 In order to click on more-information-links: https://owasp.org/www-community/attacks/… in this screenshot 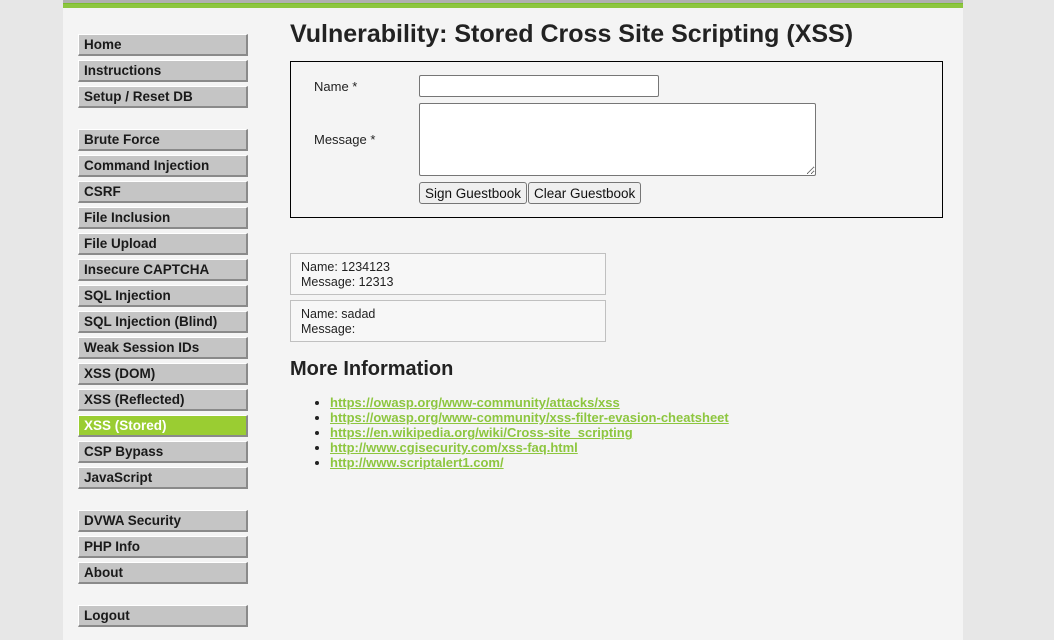, I will do `click(521, 432)`.